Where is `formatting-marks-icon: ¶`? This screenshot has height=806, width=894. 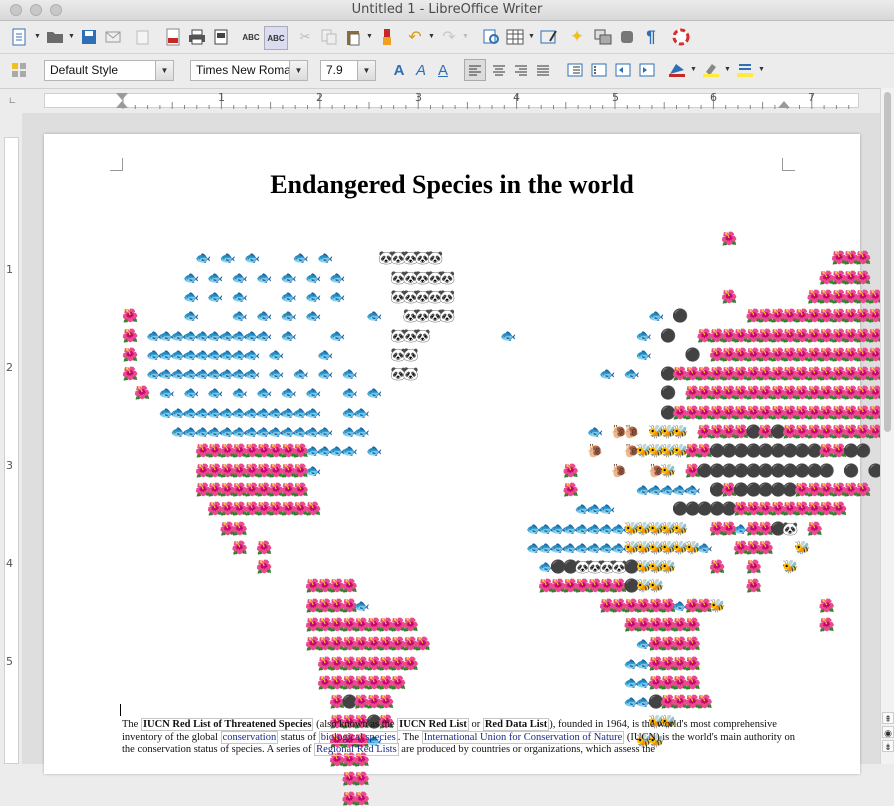
formatting-marks-icon: ¶ is located at coordinates (651, 37).